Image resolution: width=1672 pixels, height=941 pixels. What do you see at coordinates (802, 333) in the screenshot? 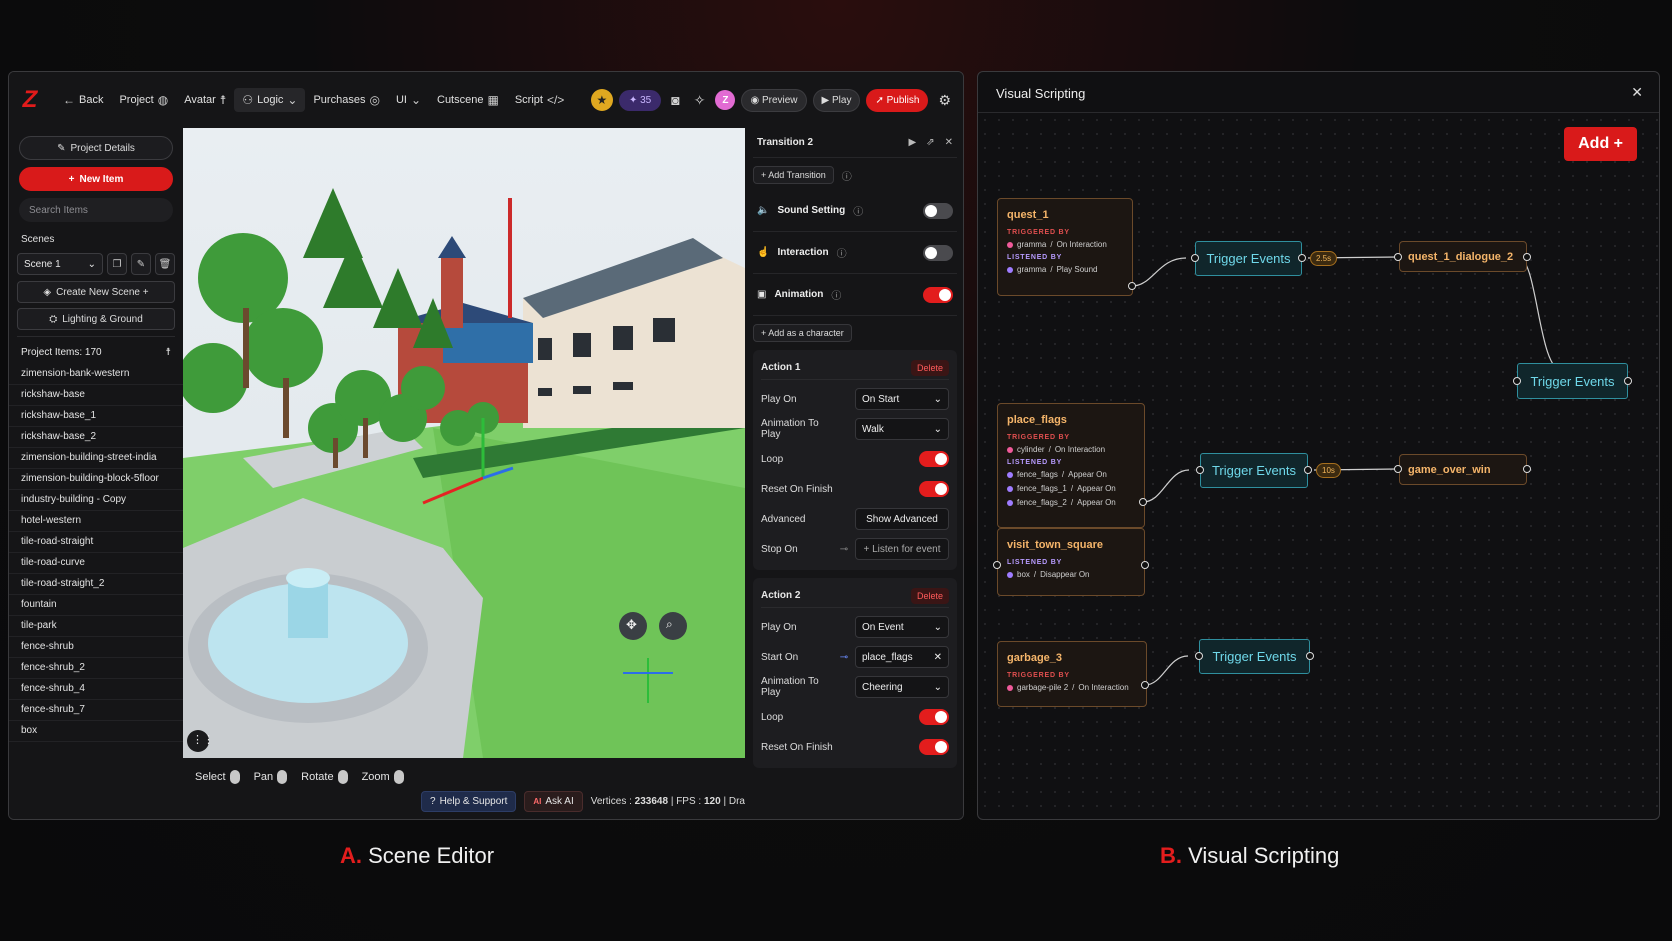
I see `add-as-character-button: + Add as a character` at bounding box center [802, 333].